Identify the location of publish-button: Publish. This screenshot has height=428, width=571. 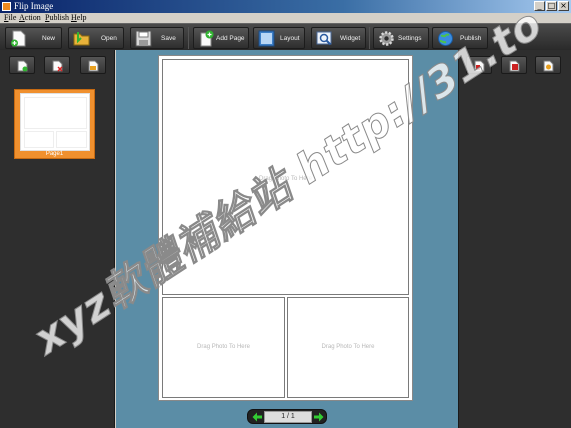
(460, 38).